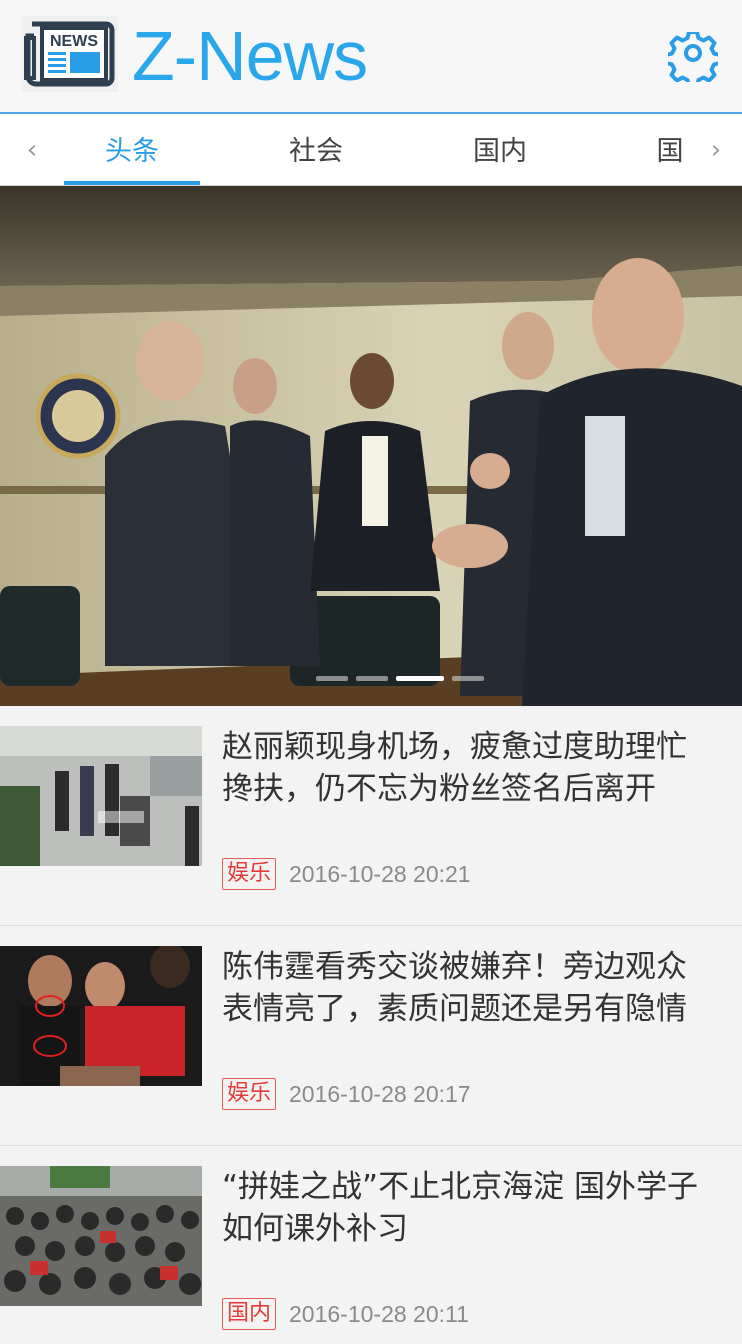 Image resolution: width=742 pixels, height=1344 pixels. Describe the element at coordinates (74, 41) in the screenshot. I see `svg-text: NEWS` at that location.